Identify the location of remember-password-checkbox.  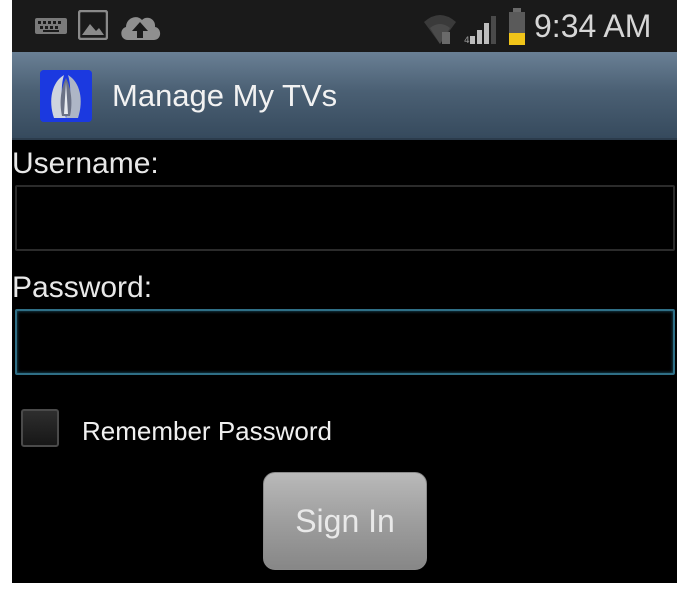
(40, 428).